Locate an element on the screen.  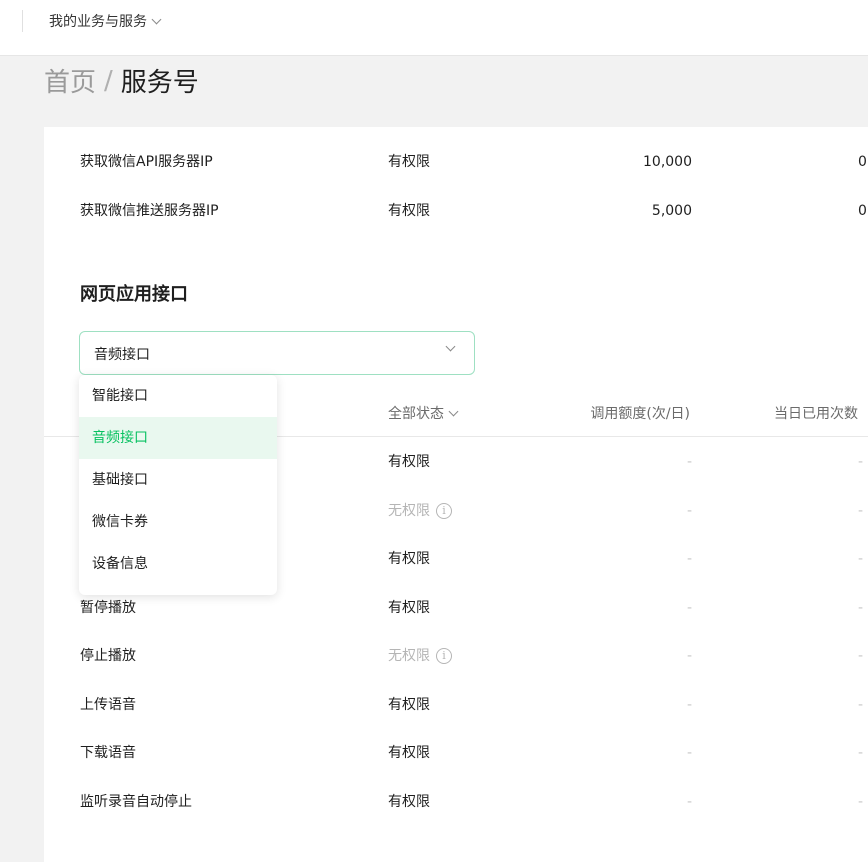
dropdown-option-smart: 智能接口 is located at coordinates (178, 396).